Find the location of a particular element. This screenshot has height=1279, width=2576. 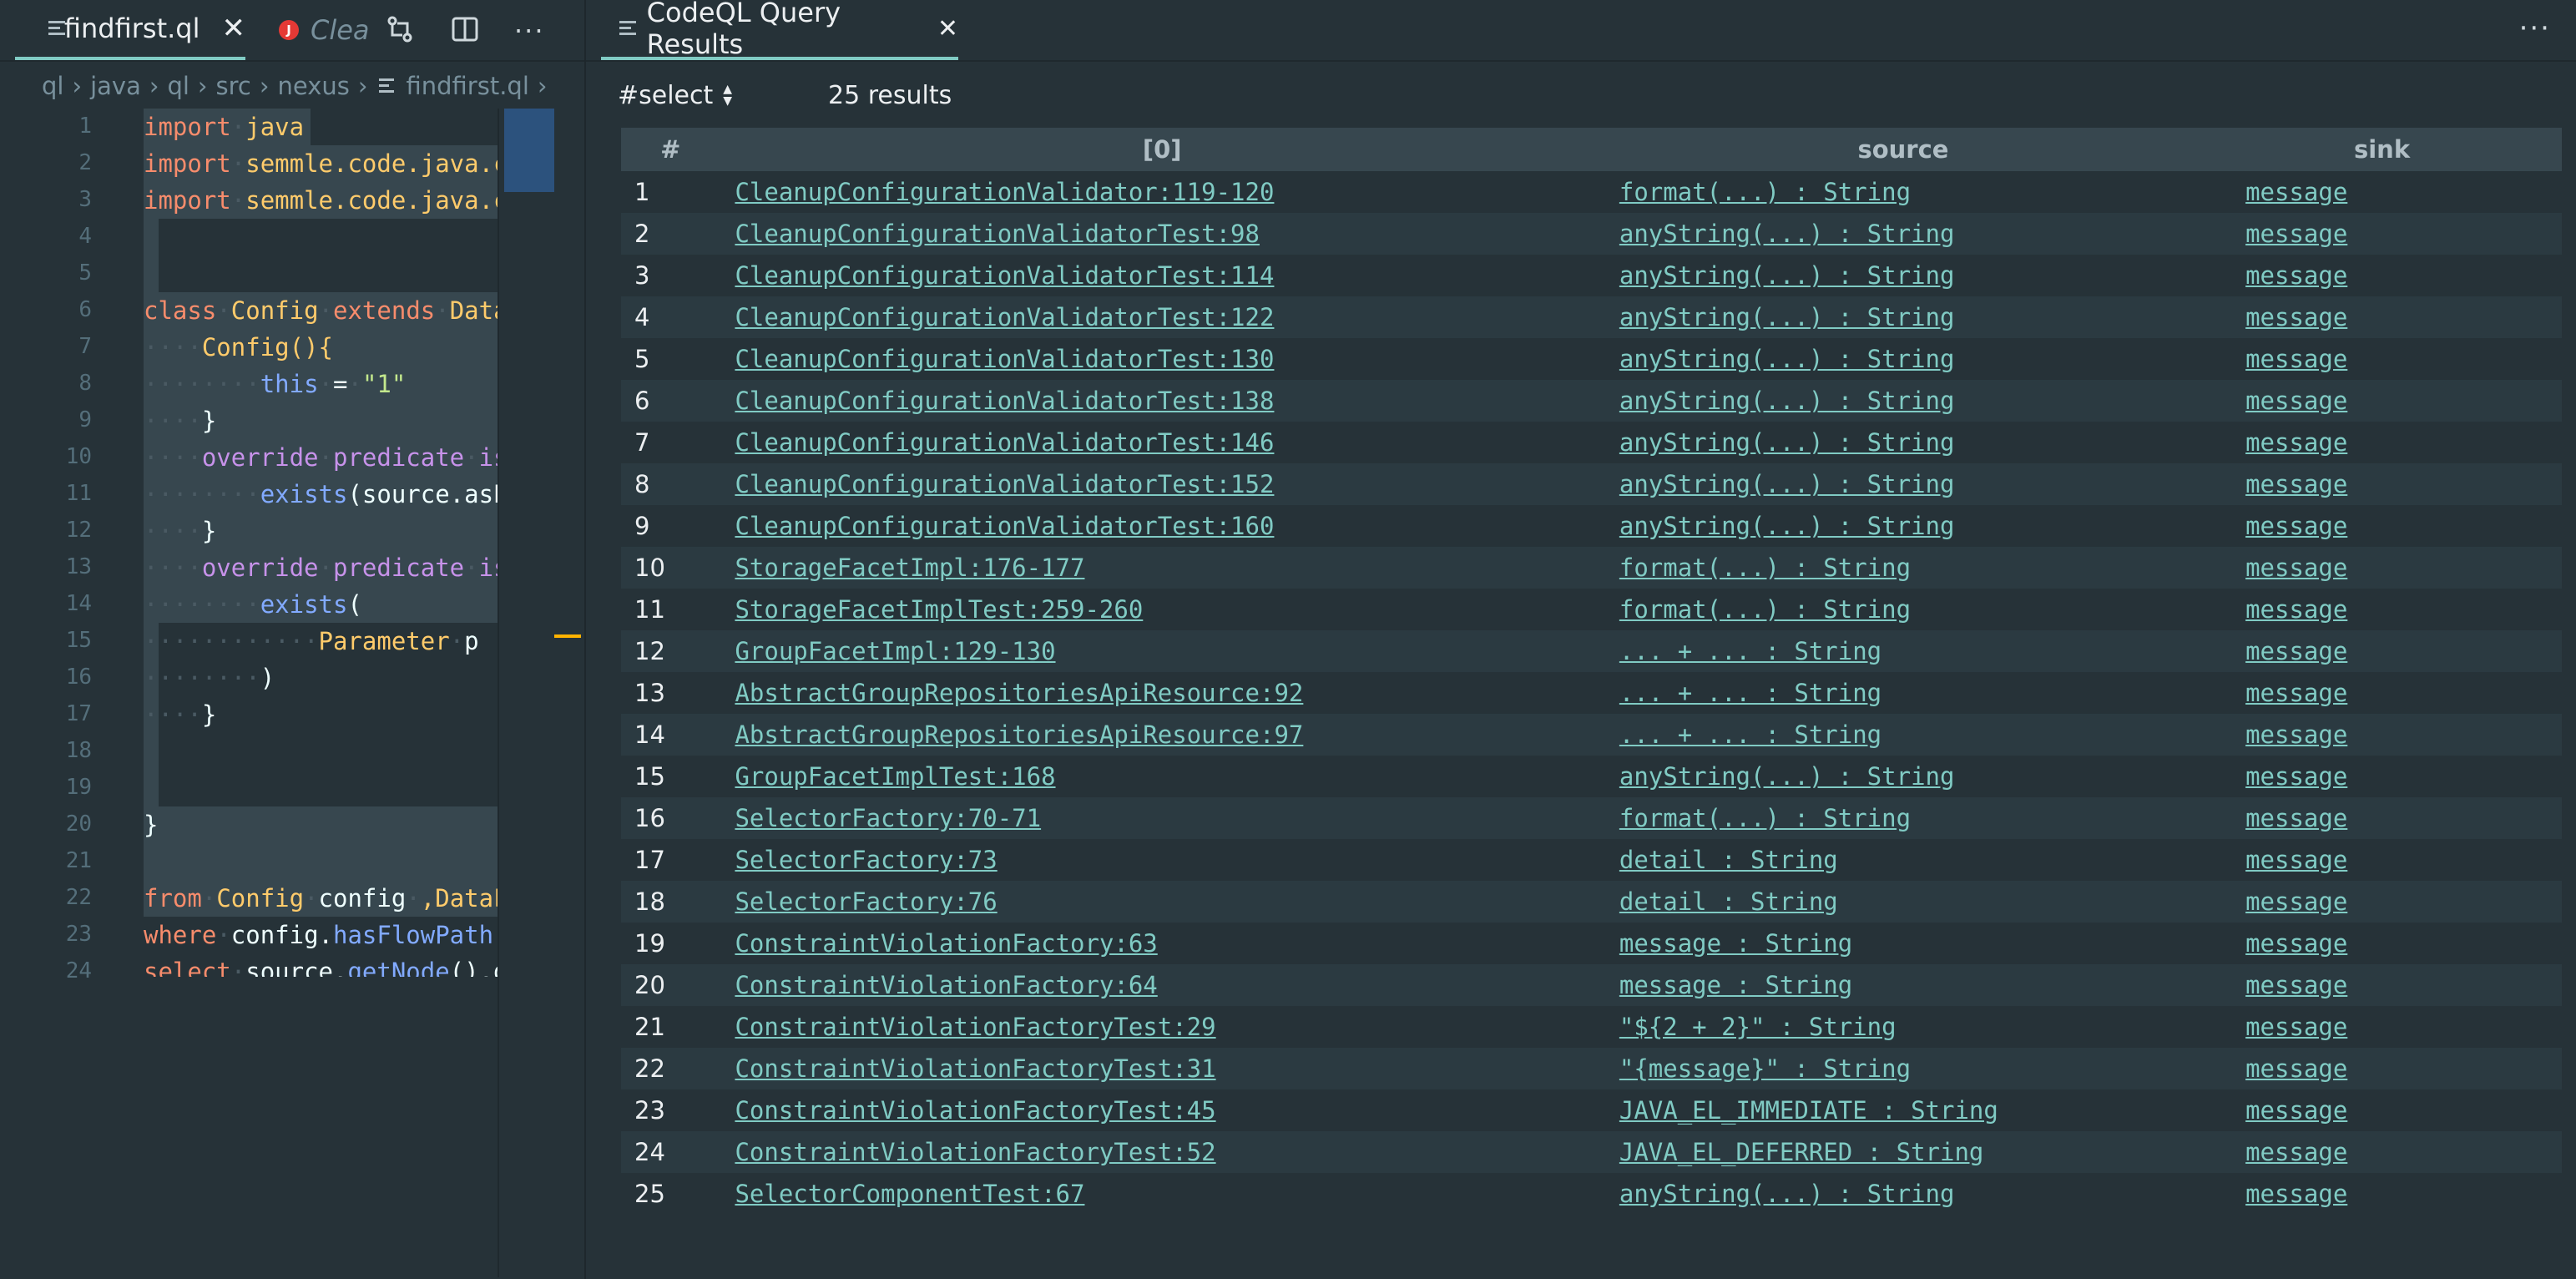

element-link: CleanupConfigurationValidatorTest:152 is located at coordinates (1004, 484).